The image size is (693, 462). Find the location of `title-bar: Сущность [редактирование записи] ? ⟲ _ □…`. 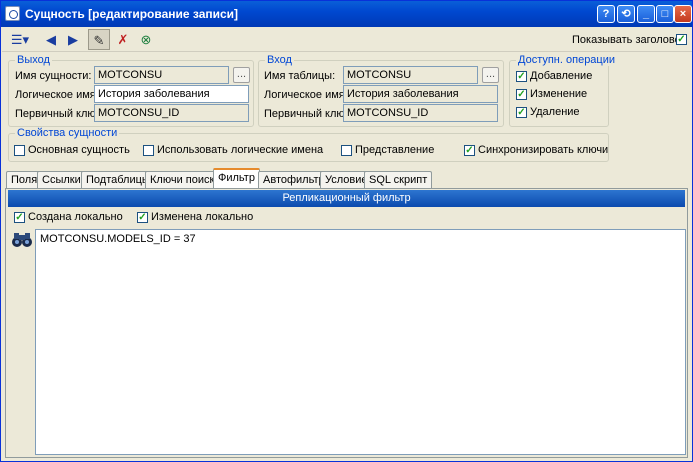

title-bar: Сущность [редактирование записи] ? ⟲ _ □… is located at coordinates (346, 14).